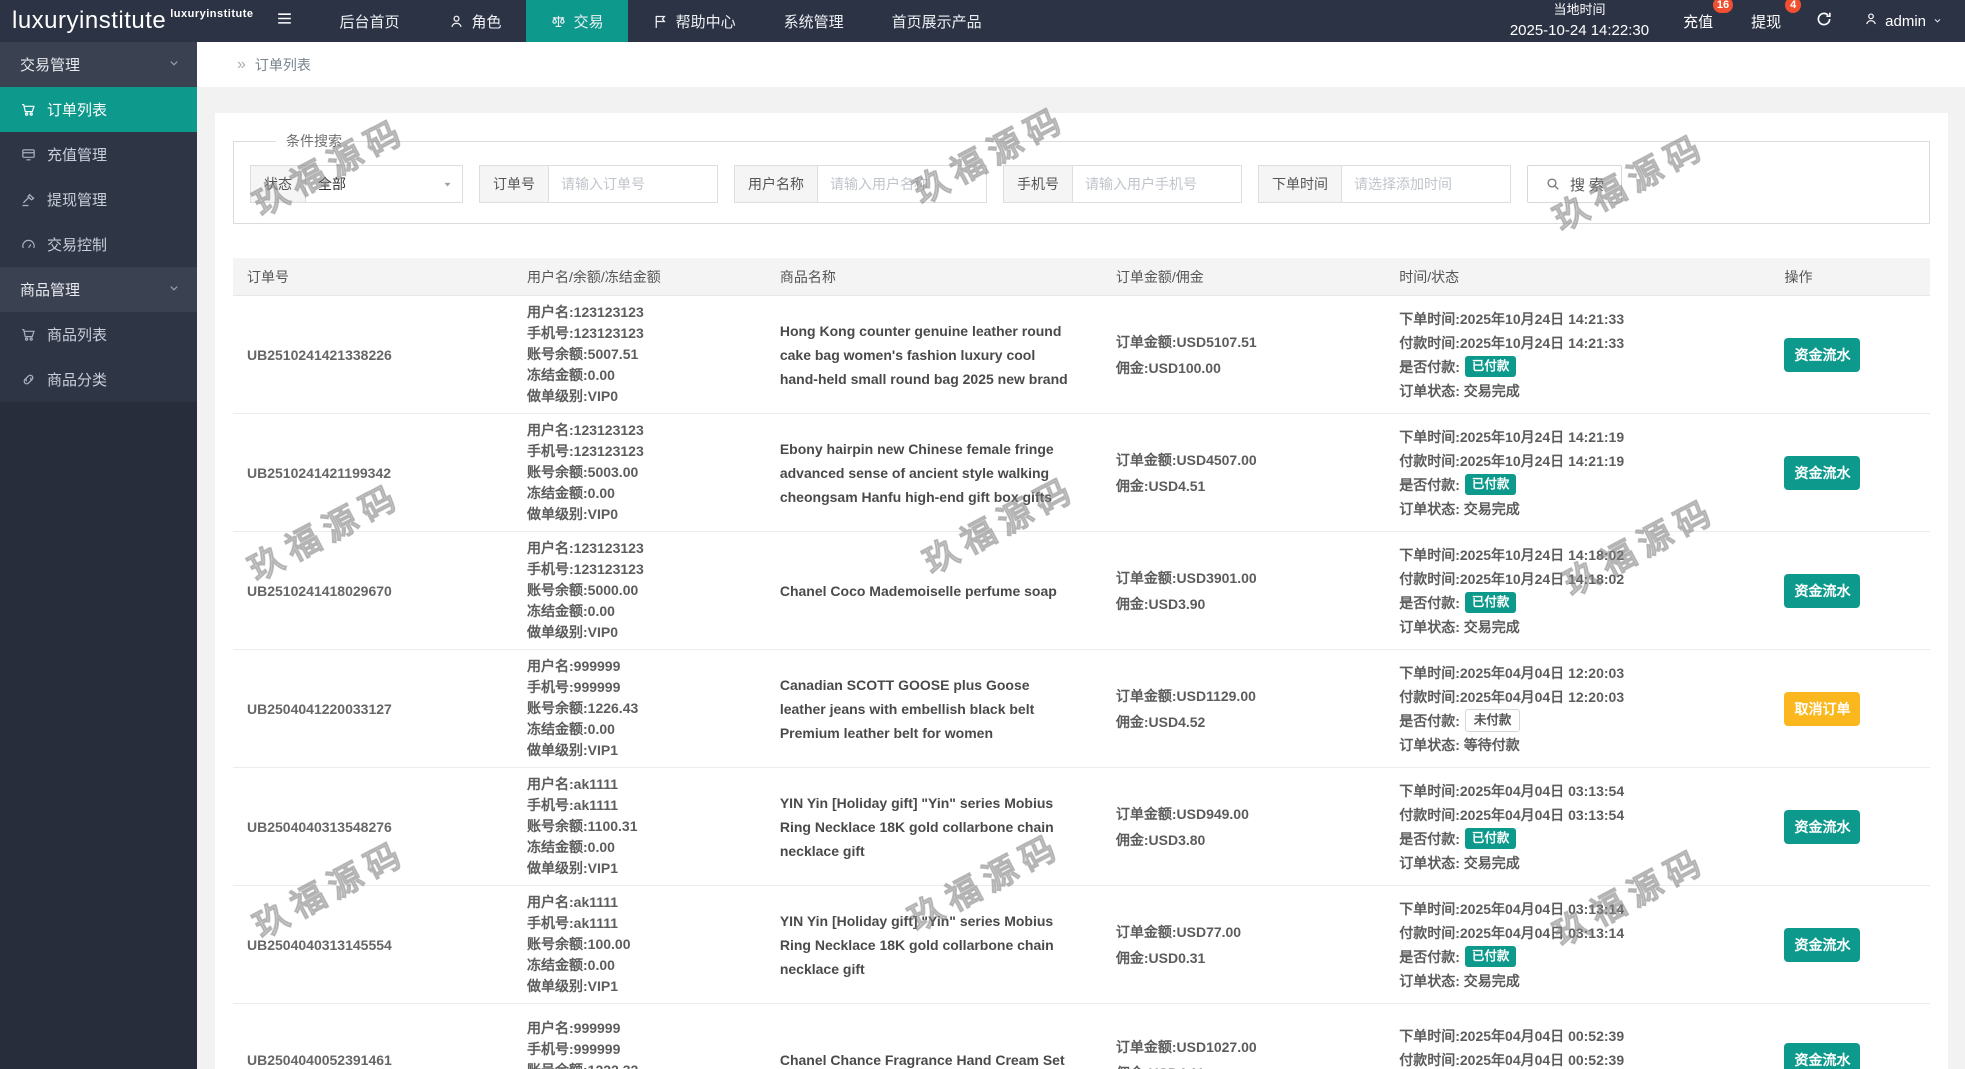 The image size is (1965, 1069). Describe the element at coordinates (585, 430) in the screenshot. I see `user-info-line: 用户名:123123123` at that location.